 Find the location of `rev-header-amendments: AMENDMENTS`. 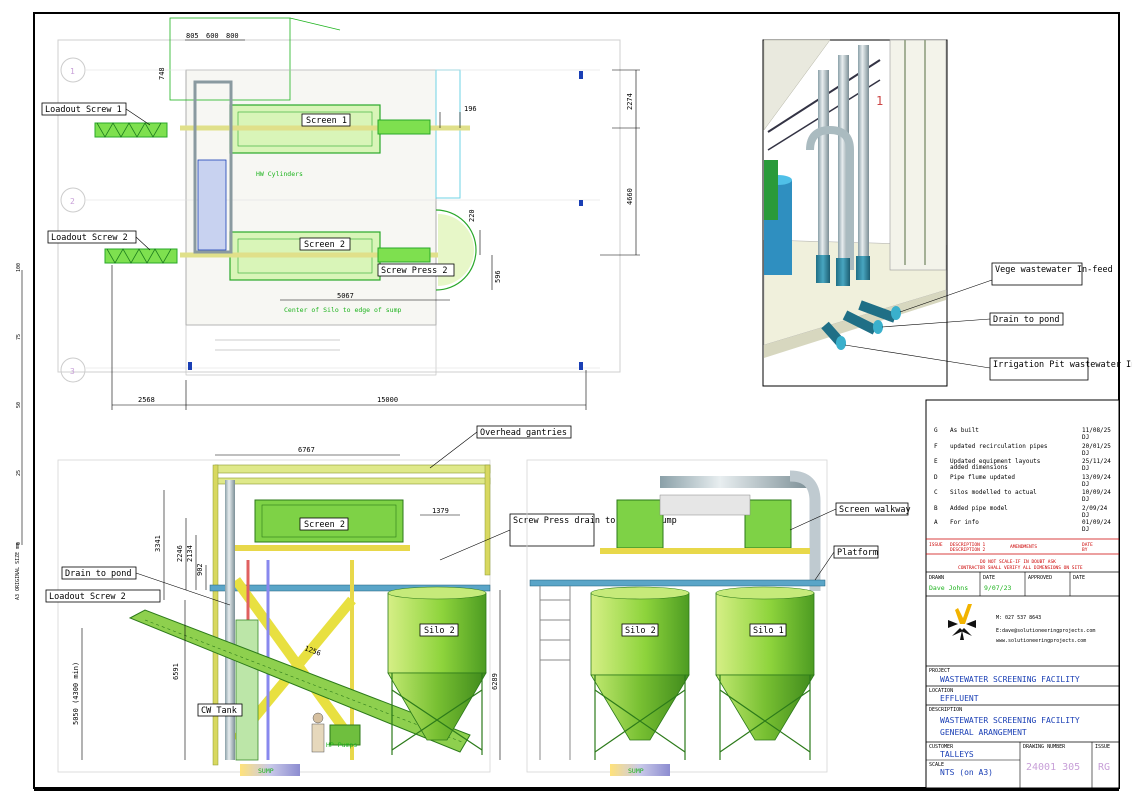

rev-header-amendments: AMENDMENTS is located at coordinates (1023, 547).